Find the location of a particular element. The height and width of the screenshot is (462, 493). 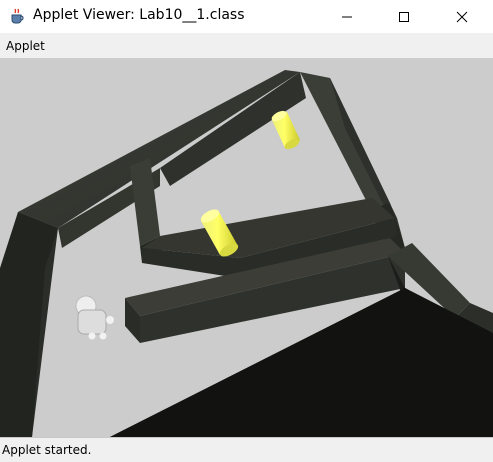

title-bar: Applet Viewer: Lab10__1.class is located at coordinates (246, 16).